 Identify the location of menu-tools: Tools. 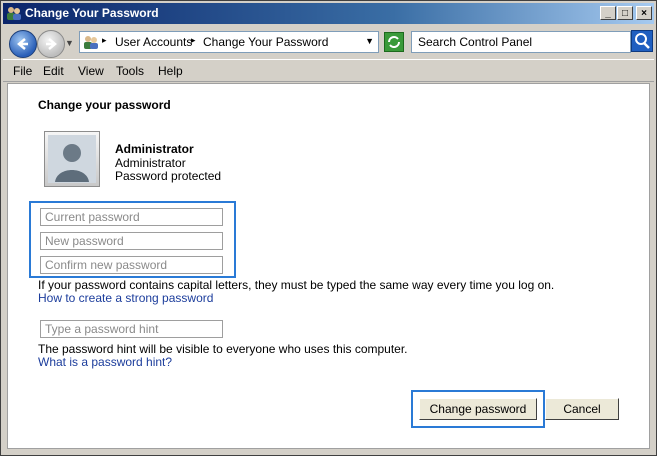
(130, 71).